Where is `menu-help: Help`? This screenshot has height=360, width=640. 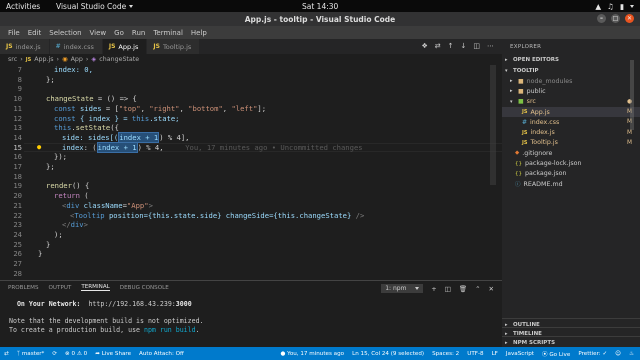
menu-help: Help is located at coordinates (199, 33).